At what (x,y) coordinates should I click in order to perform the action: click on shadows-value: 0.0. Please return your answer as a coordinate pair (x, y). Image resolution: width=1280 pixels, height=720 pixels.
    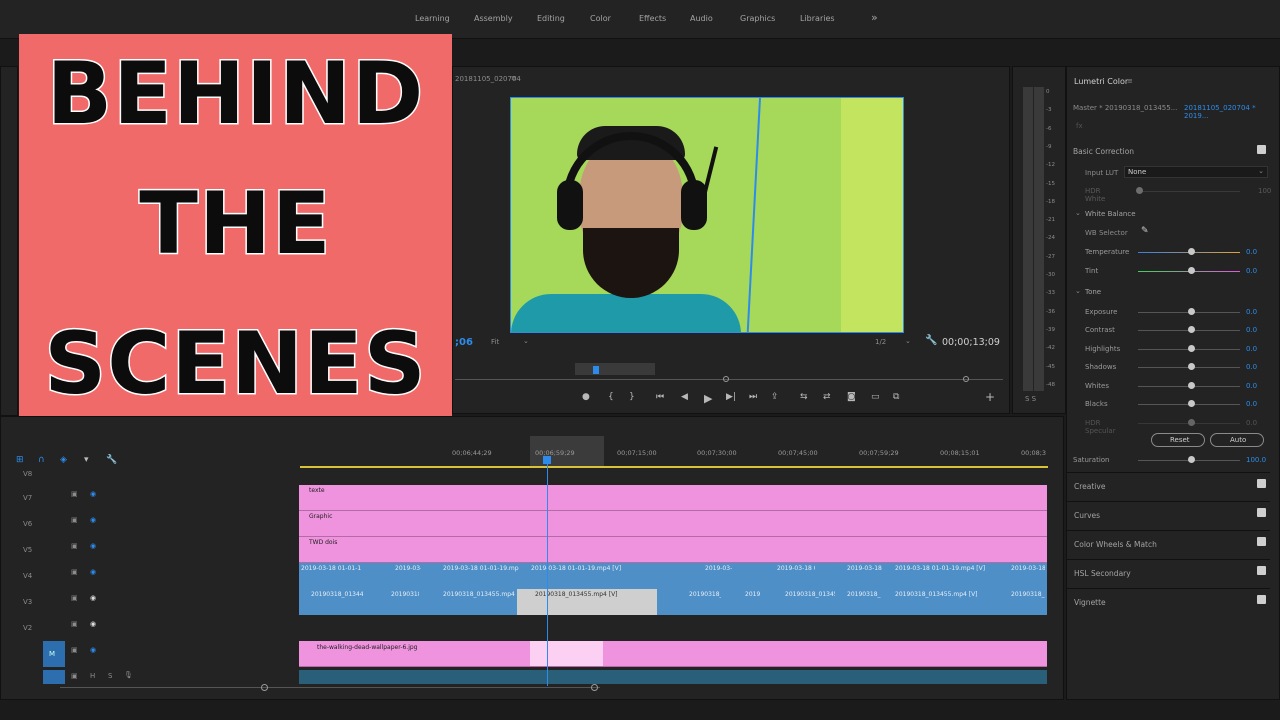
    Looking at the image, I should click on (1251, 367).